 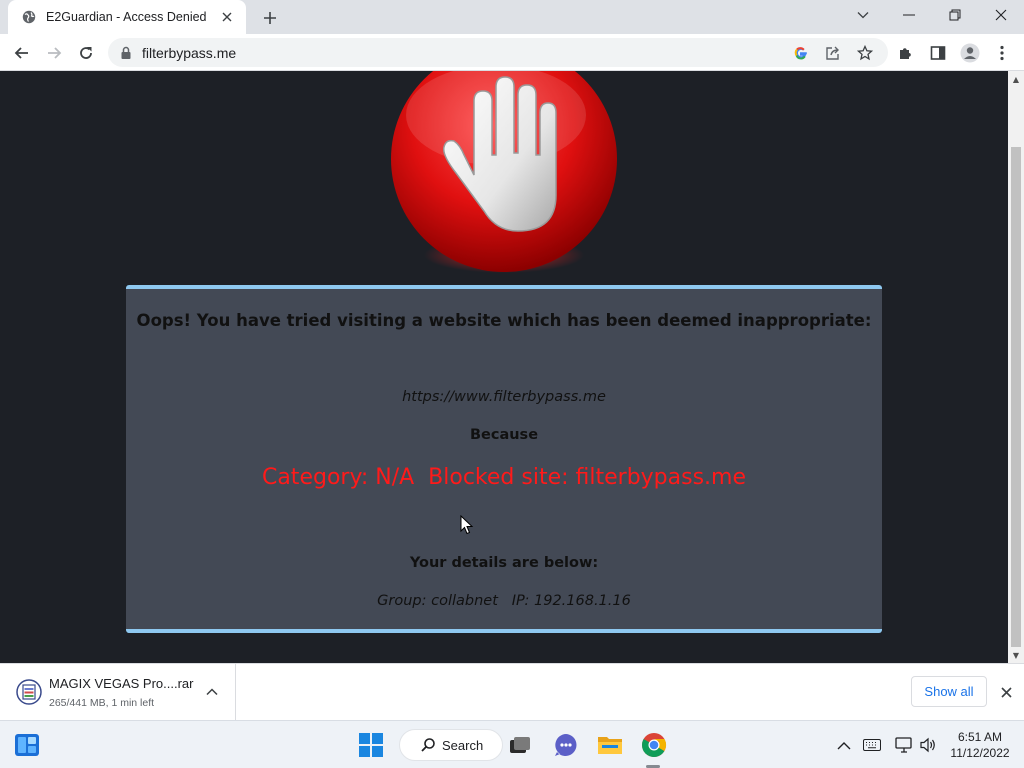 What do you see at coordinates (428, 745) in the screenshot?
I see `search-icon` at bounding box center [428, 745].